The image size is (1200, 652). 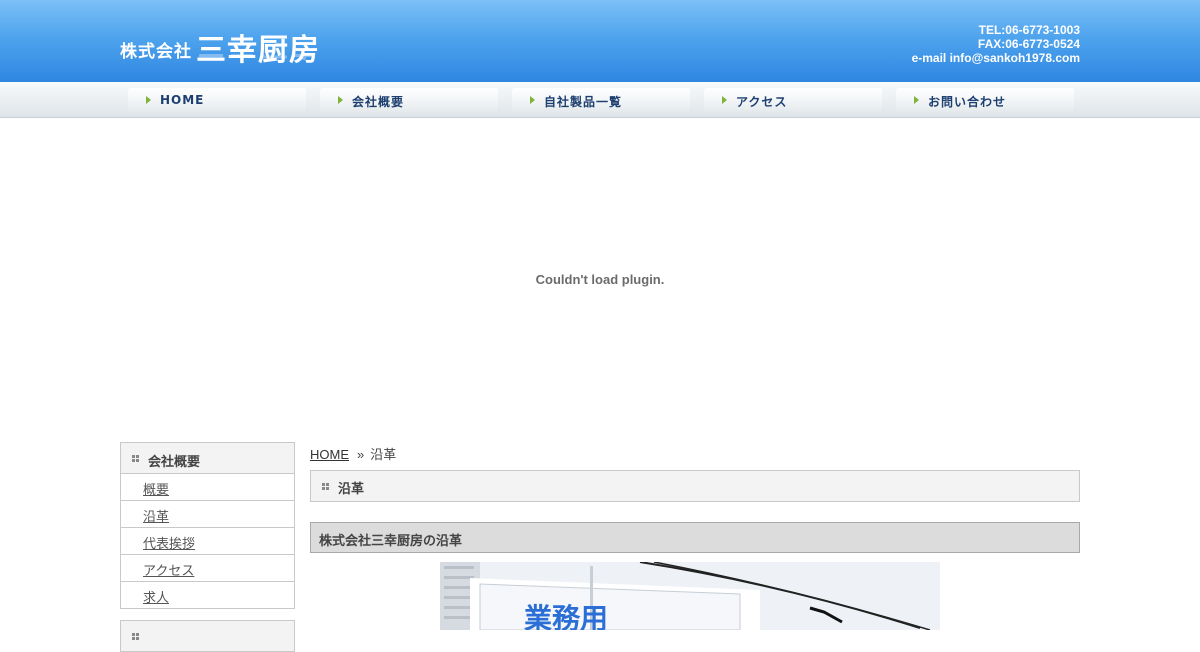 I want to click on nav-contact: お問い合わせ, so click(x=985, y=100).